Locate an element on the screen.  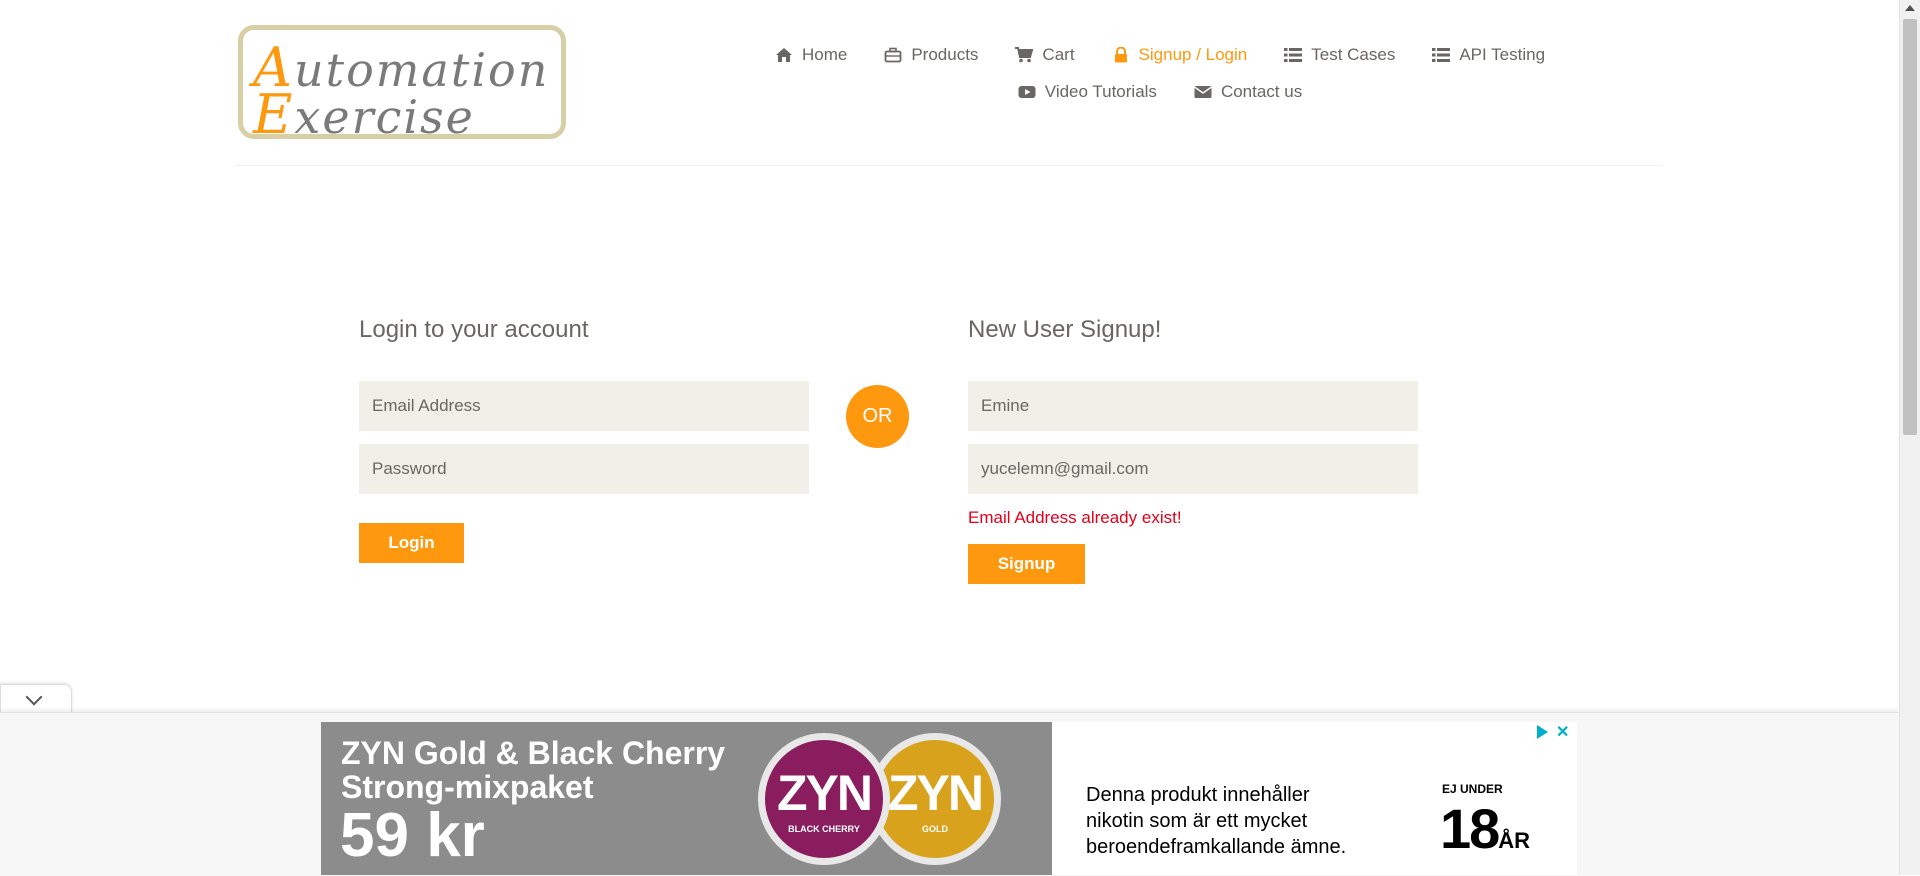
nav-api-testing-label: API Testing is located at coordinates (1502, 54).